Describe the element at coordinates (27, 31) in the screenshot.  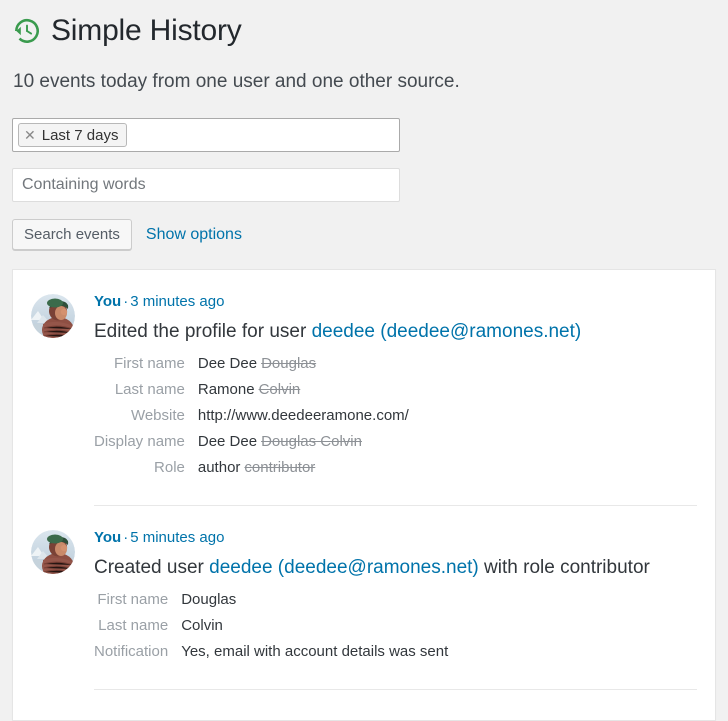
I see `history-clock-icon` at that location.